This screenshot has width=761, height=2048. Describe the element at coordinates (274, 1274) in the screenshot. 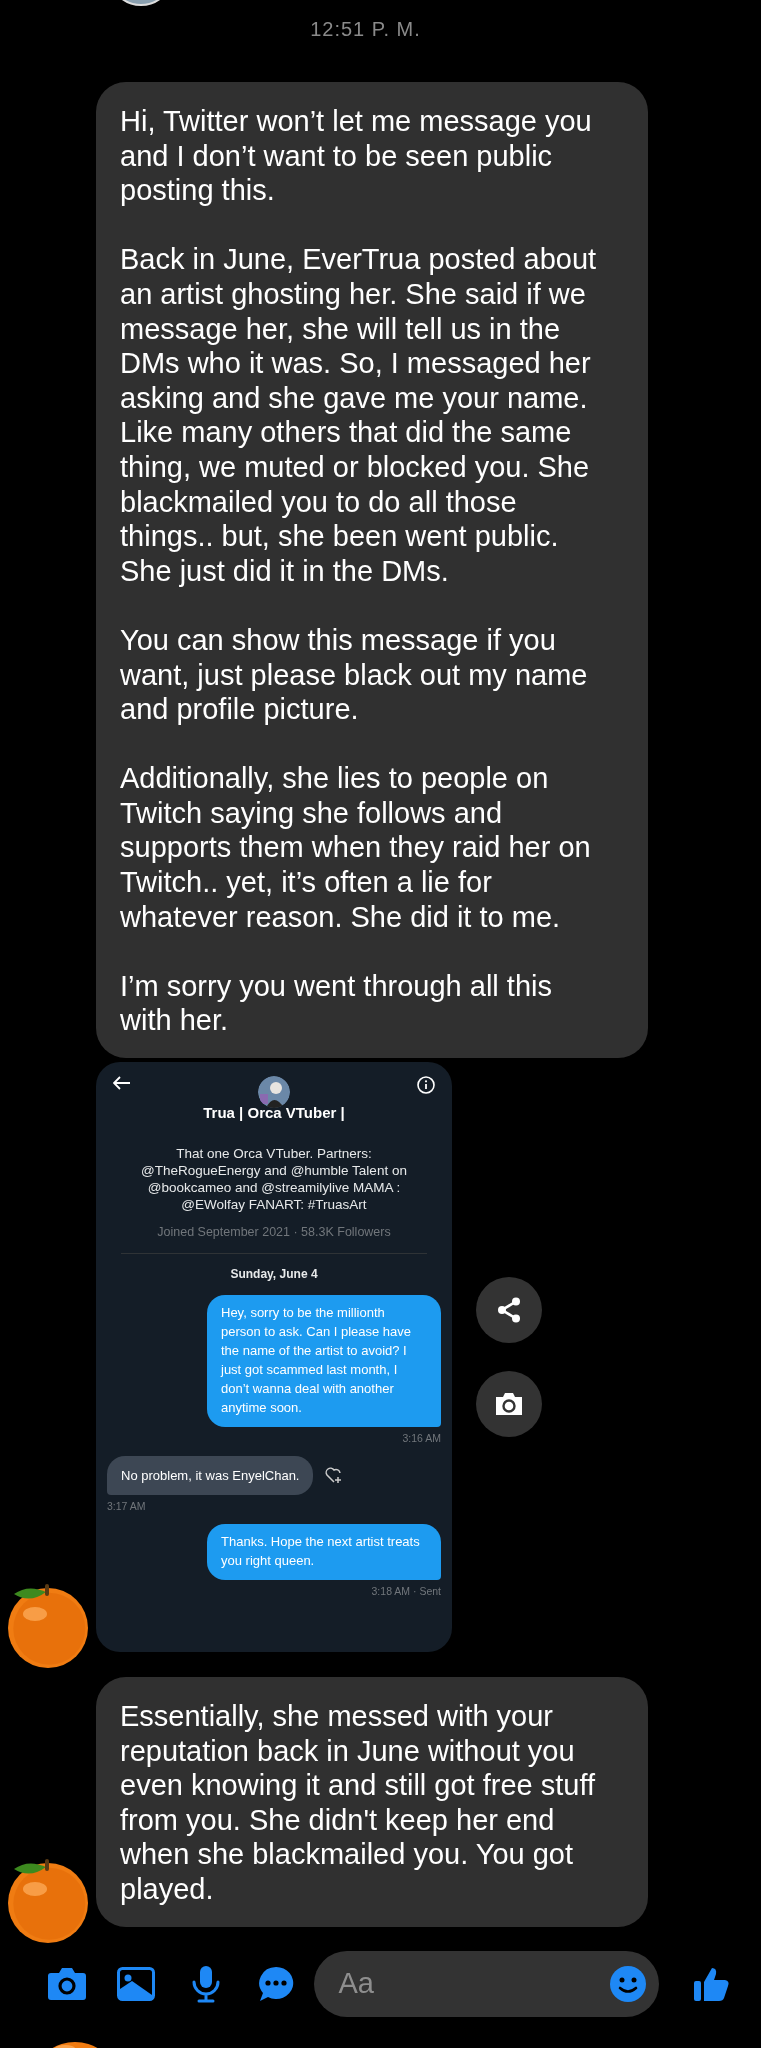

I see `date-label: Sunday, June 4` at that location.